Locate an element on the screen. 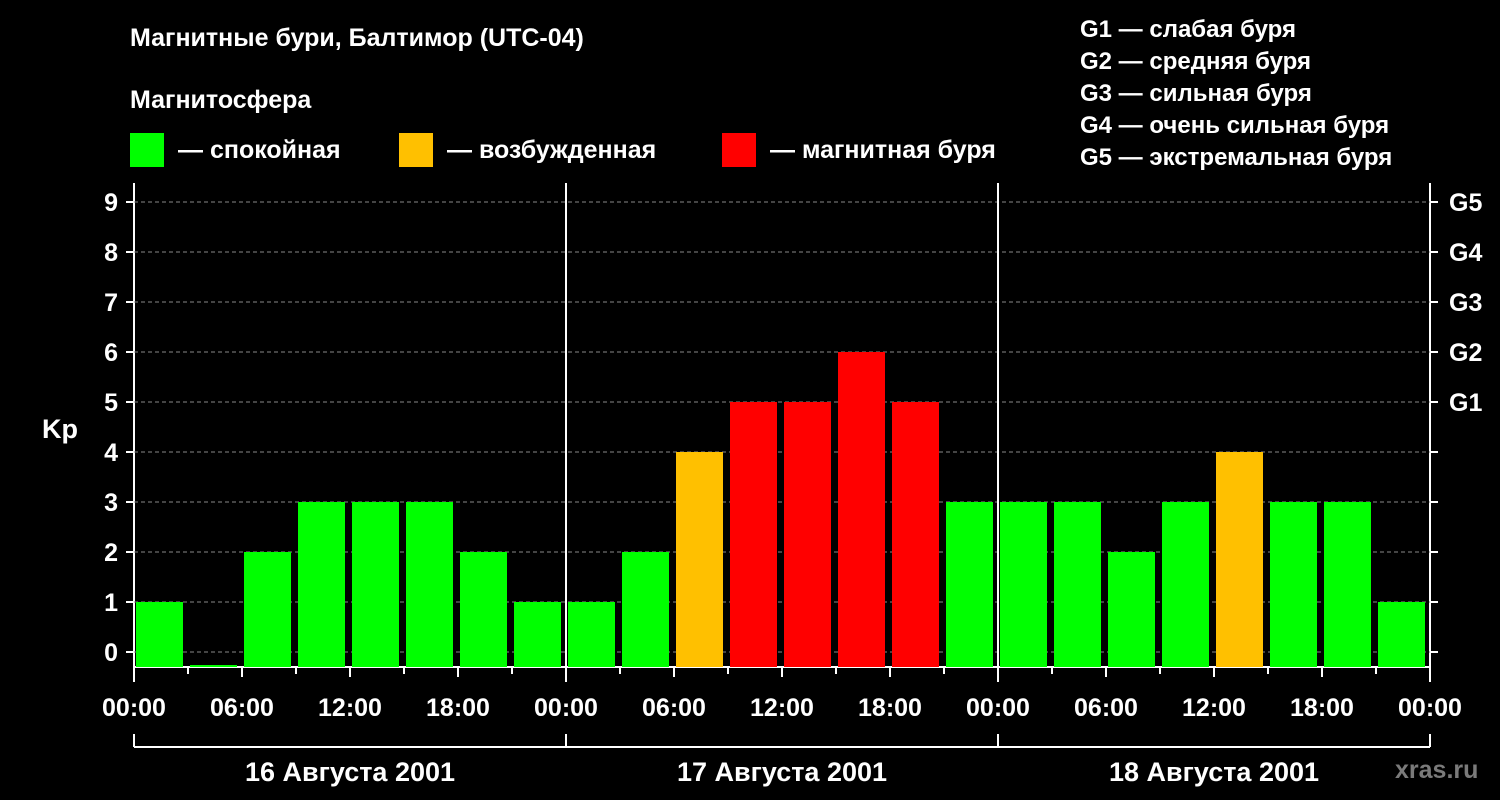 This screenshot has width=1500, height=800. y-axis-label: Kp is located at coordinates (60, 429).